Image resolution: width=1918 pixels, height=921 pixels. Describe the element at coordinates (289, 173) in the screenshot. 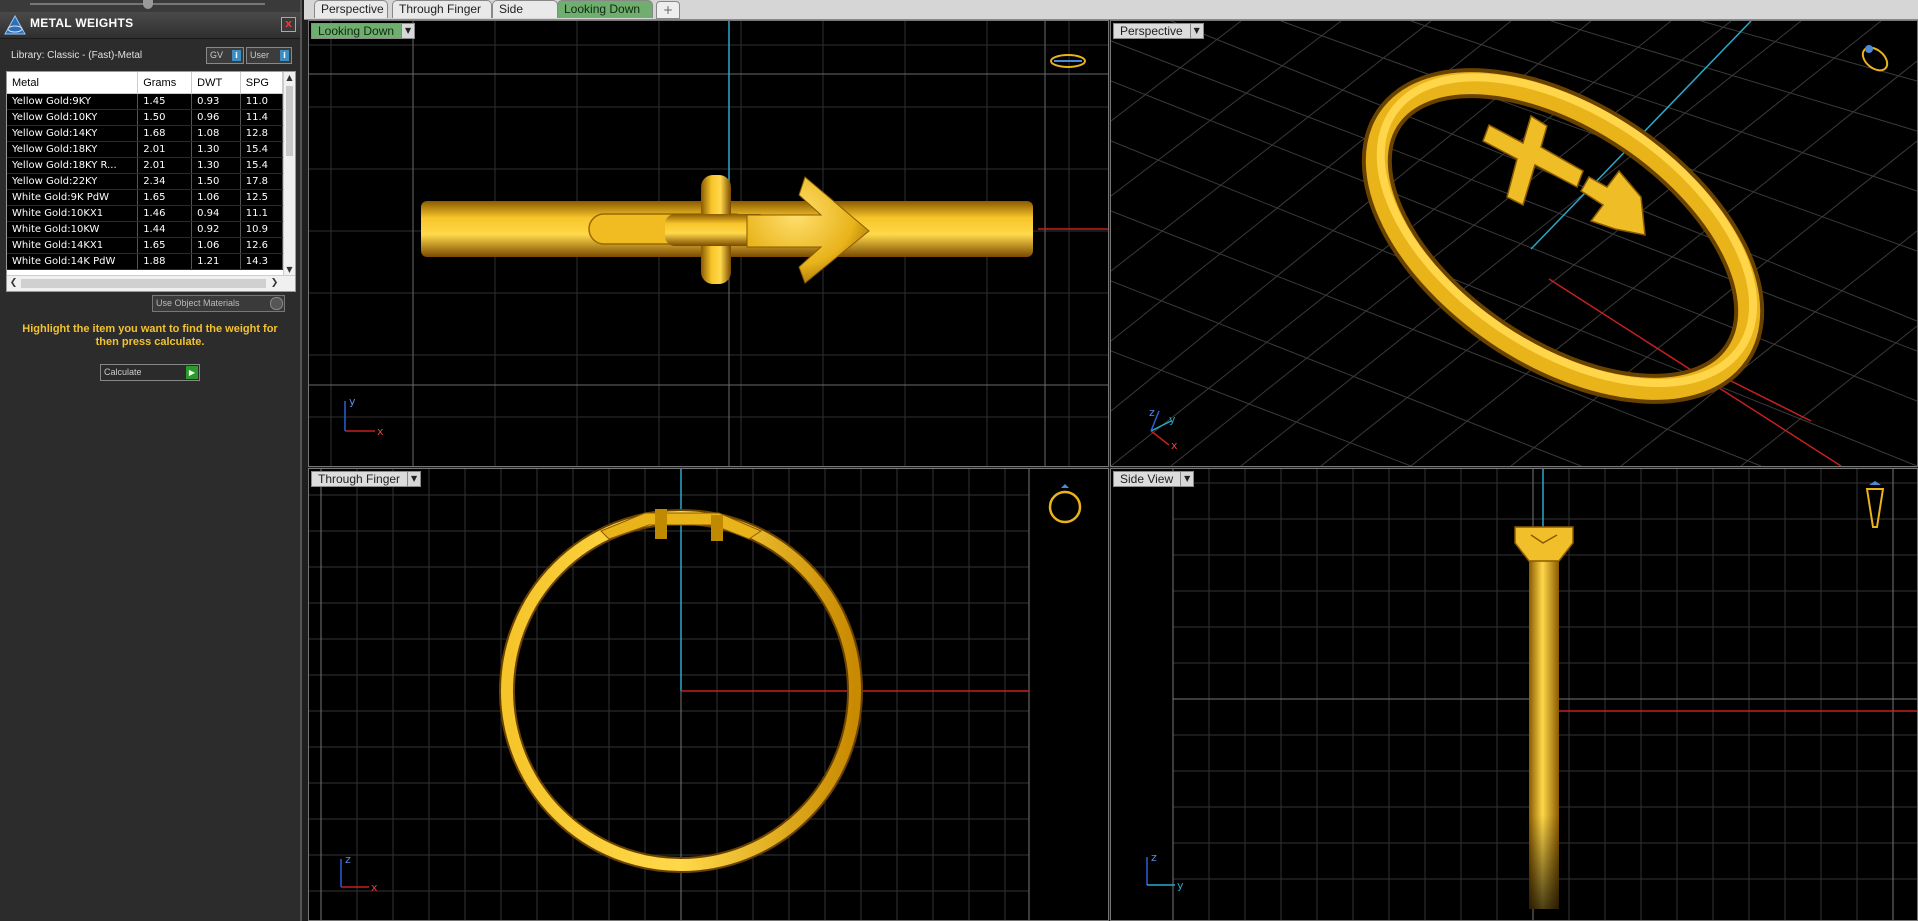

I see `table-vertical-scrollbar: ▲ ▼` at that location.